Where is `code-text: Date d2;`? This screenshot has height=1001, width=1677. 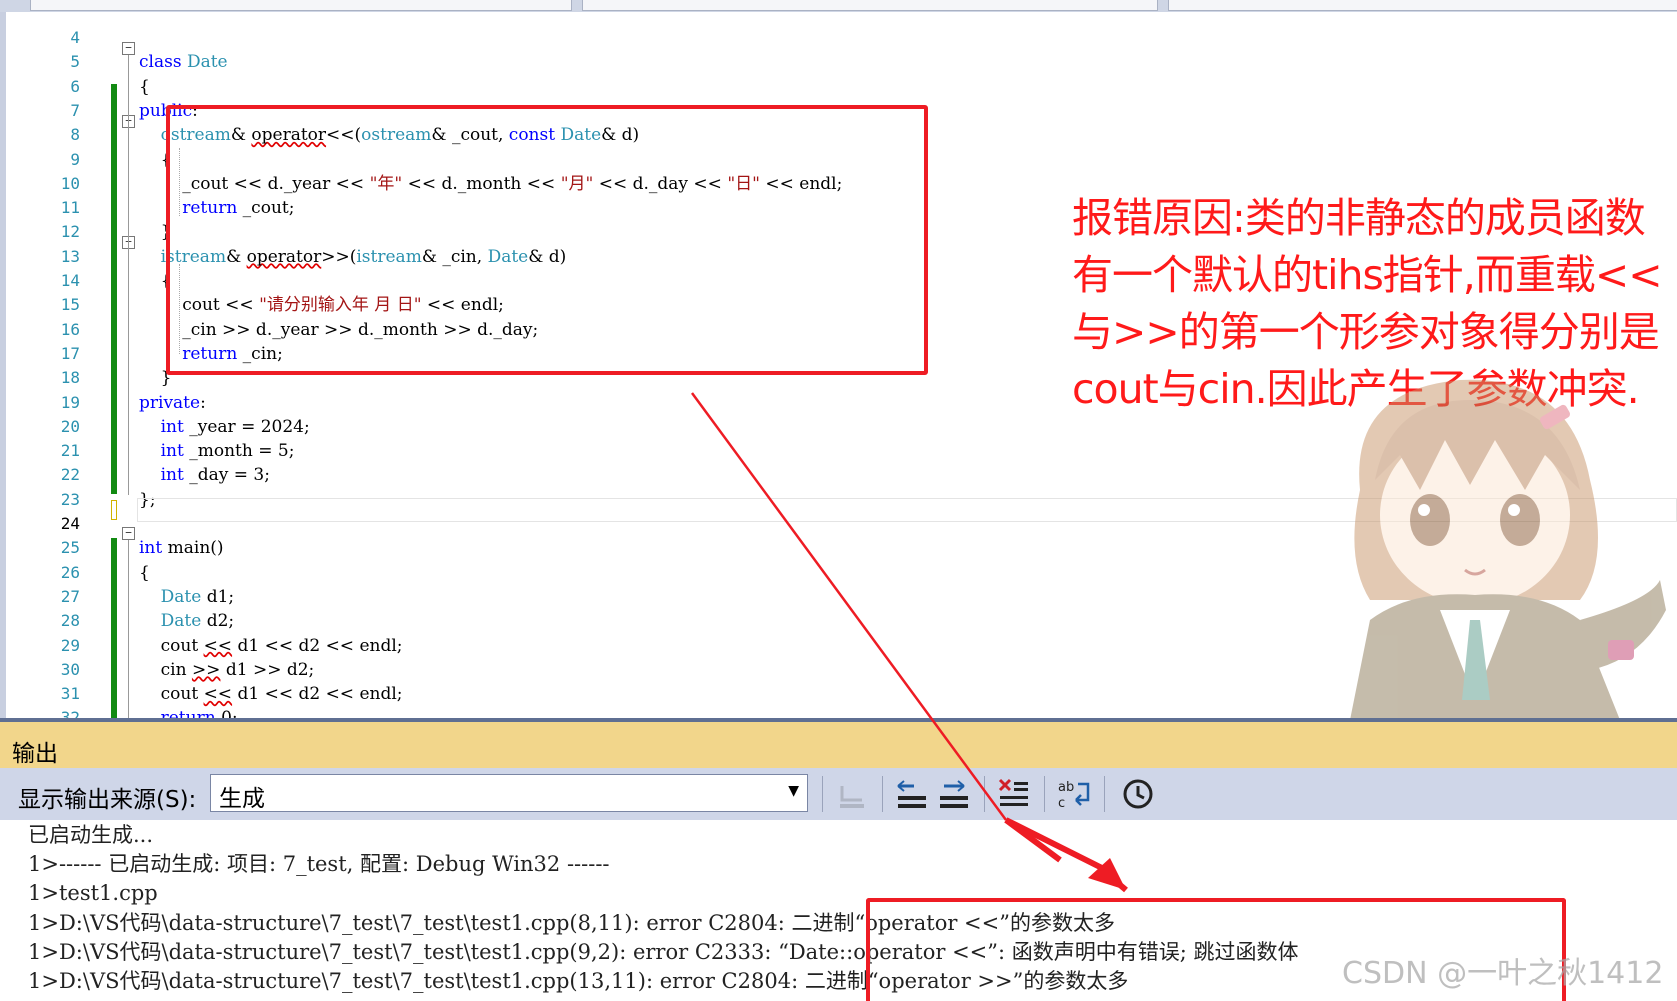 code-text: Date d2; is located at coordinates (187, 621).